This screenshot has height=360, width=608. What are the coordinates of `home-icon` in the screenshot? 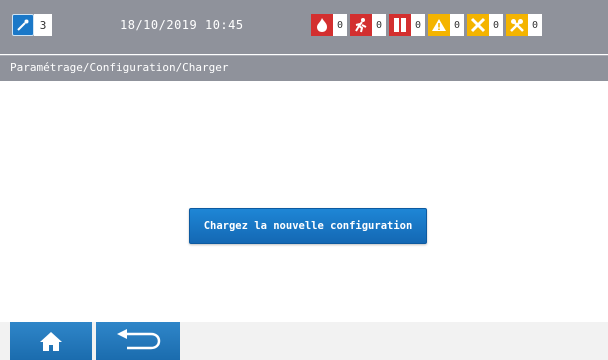 It's located at (51, 341).